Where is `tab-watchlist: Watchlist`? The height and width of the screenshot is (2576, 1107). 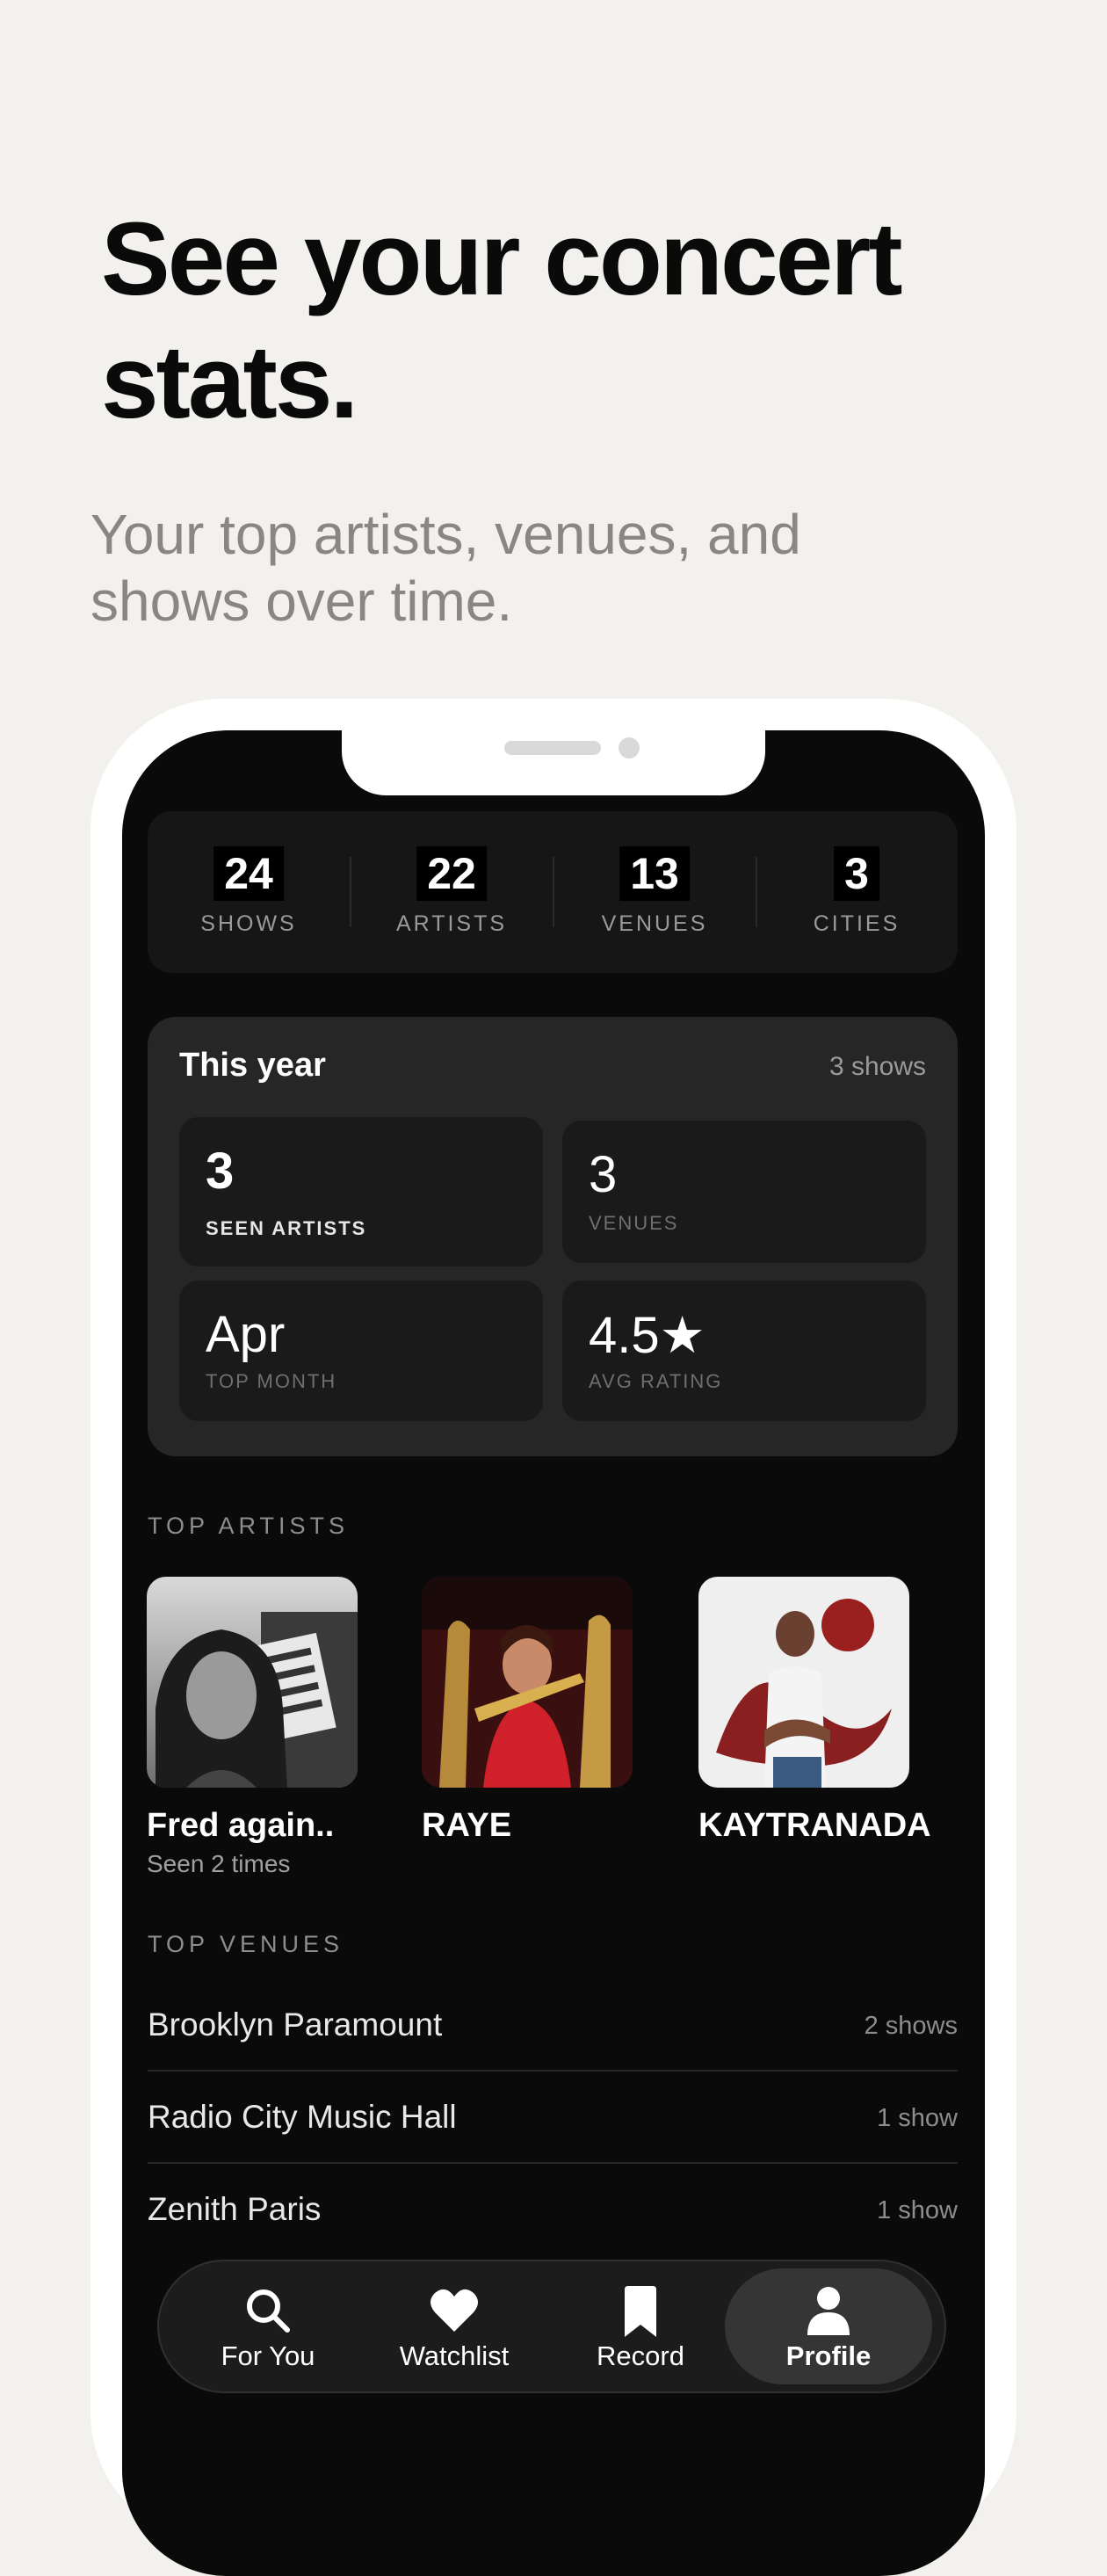
tab-watchlist: Watchlist is located at coordinates (454, 2326).